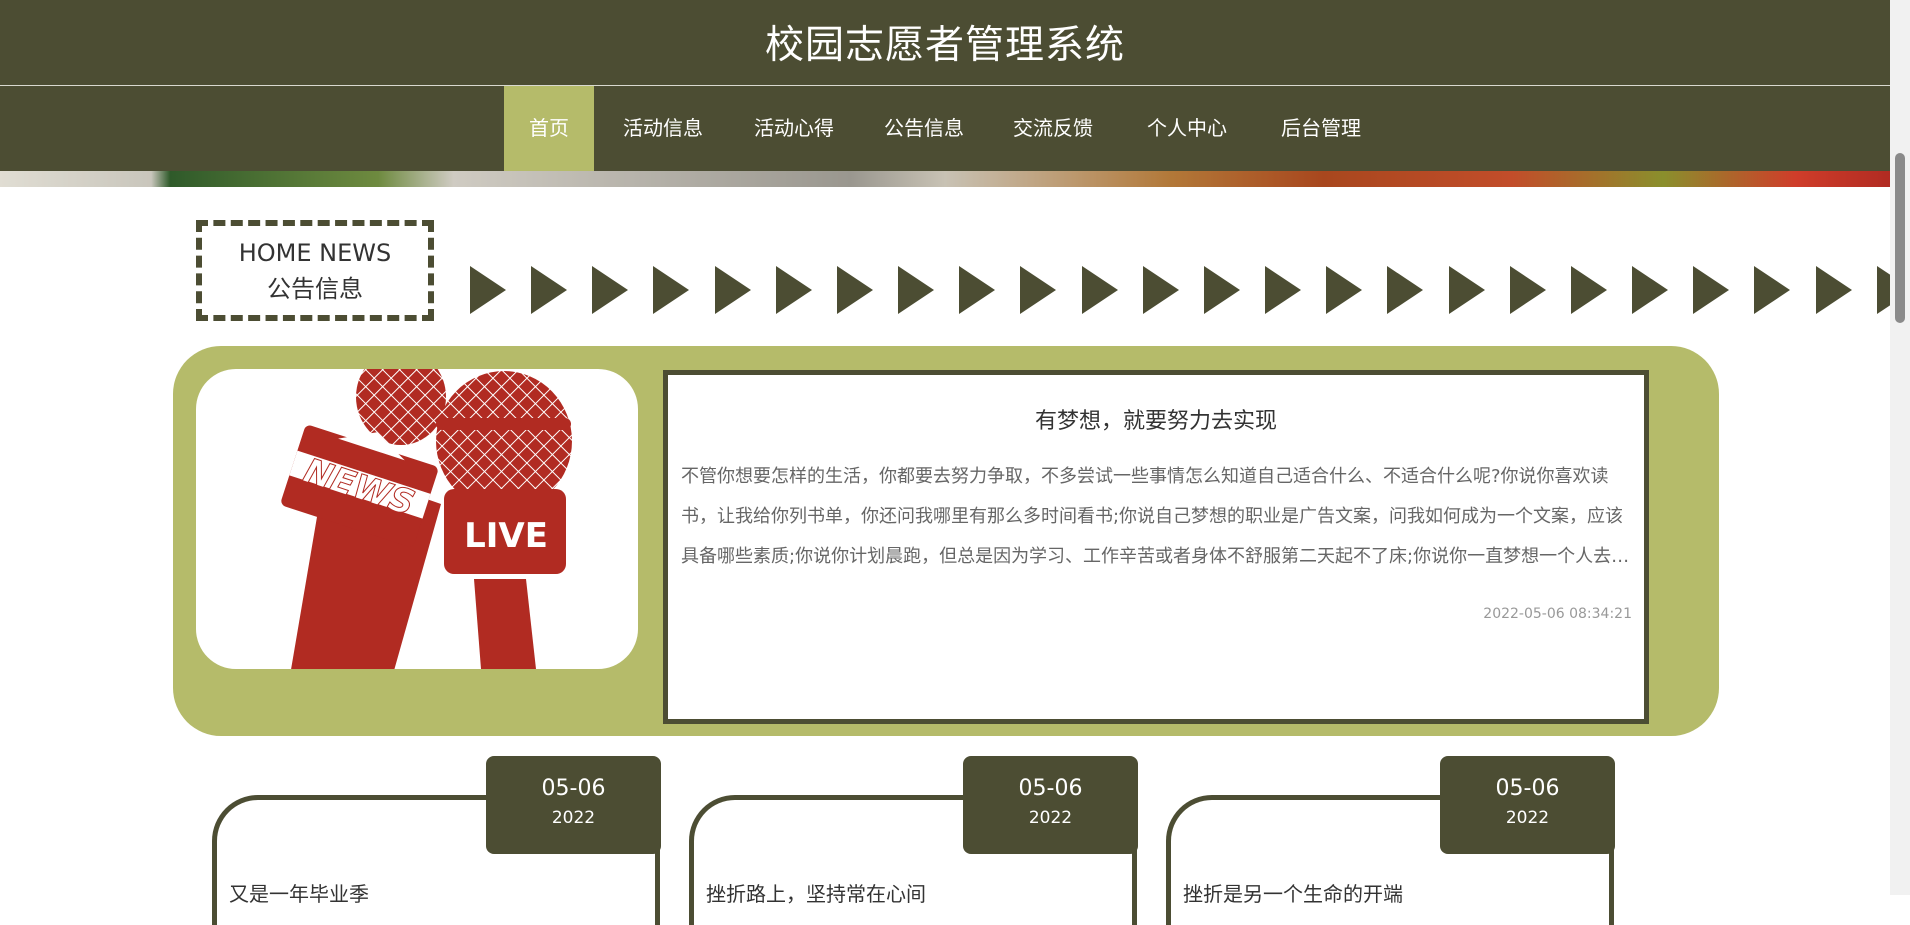 The width and height of the screenshot is (1910, 925). I want to click on banner-image, so click(945, 179).